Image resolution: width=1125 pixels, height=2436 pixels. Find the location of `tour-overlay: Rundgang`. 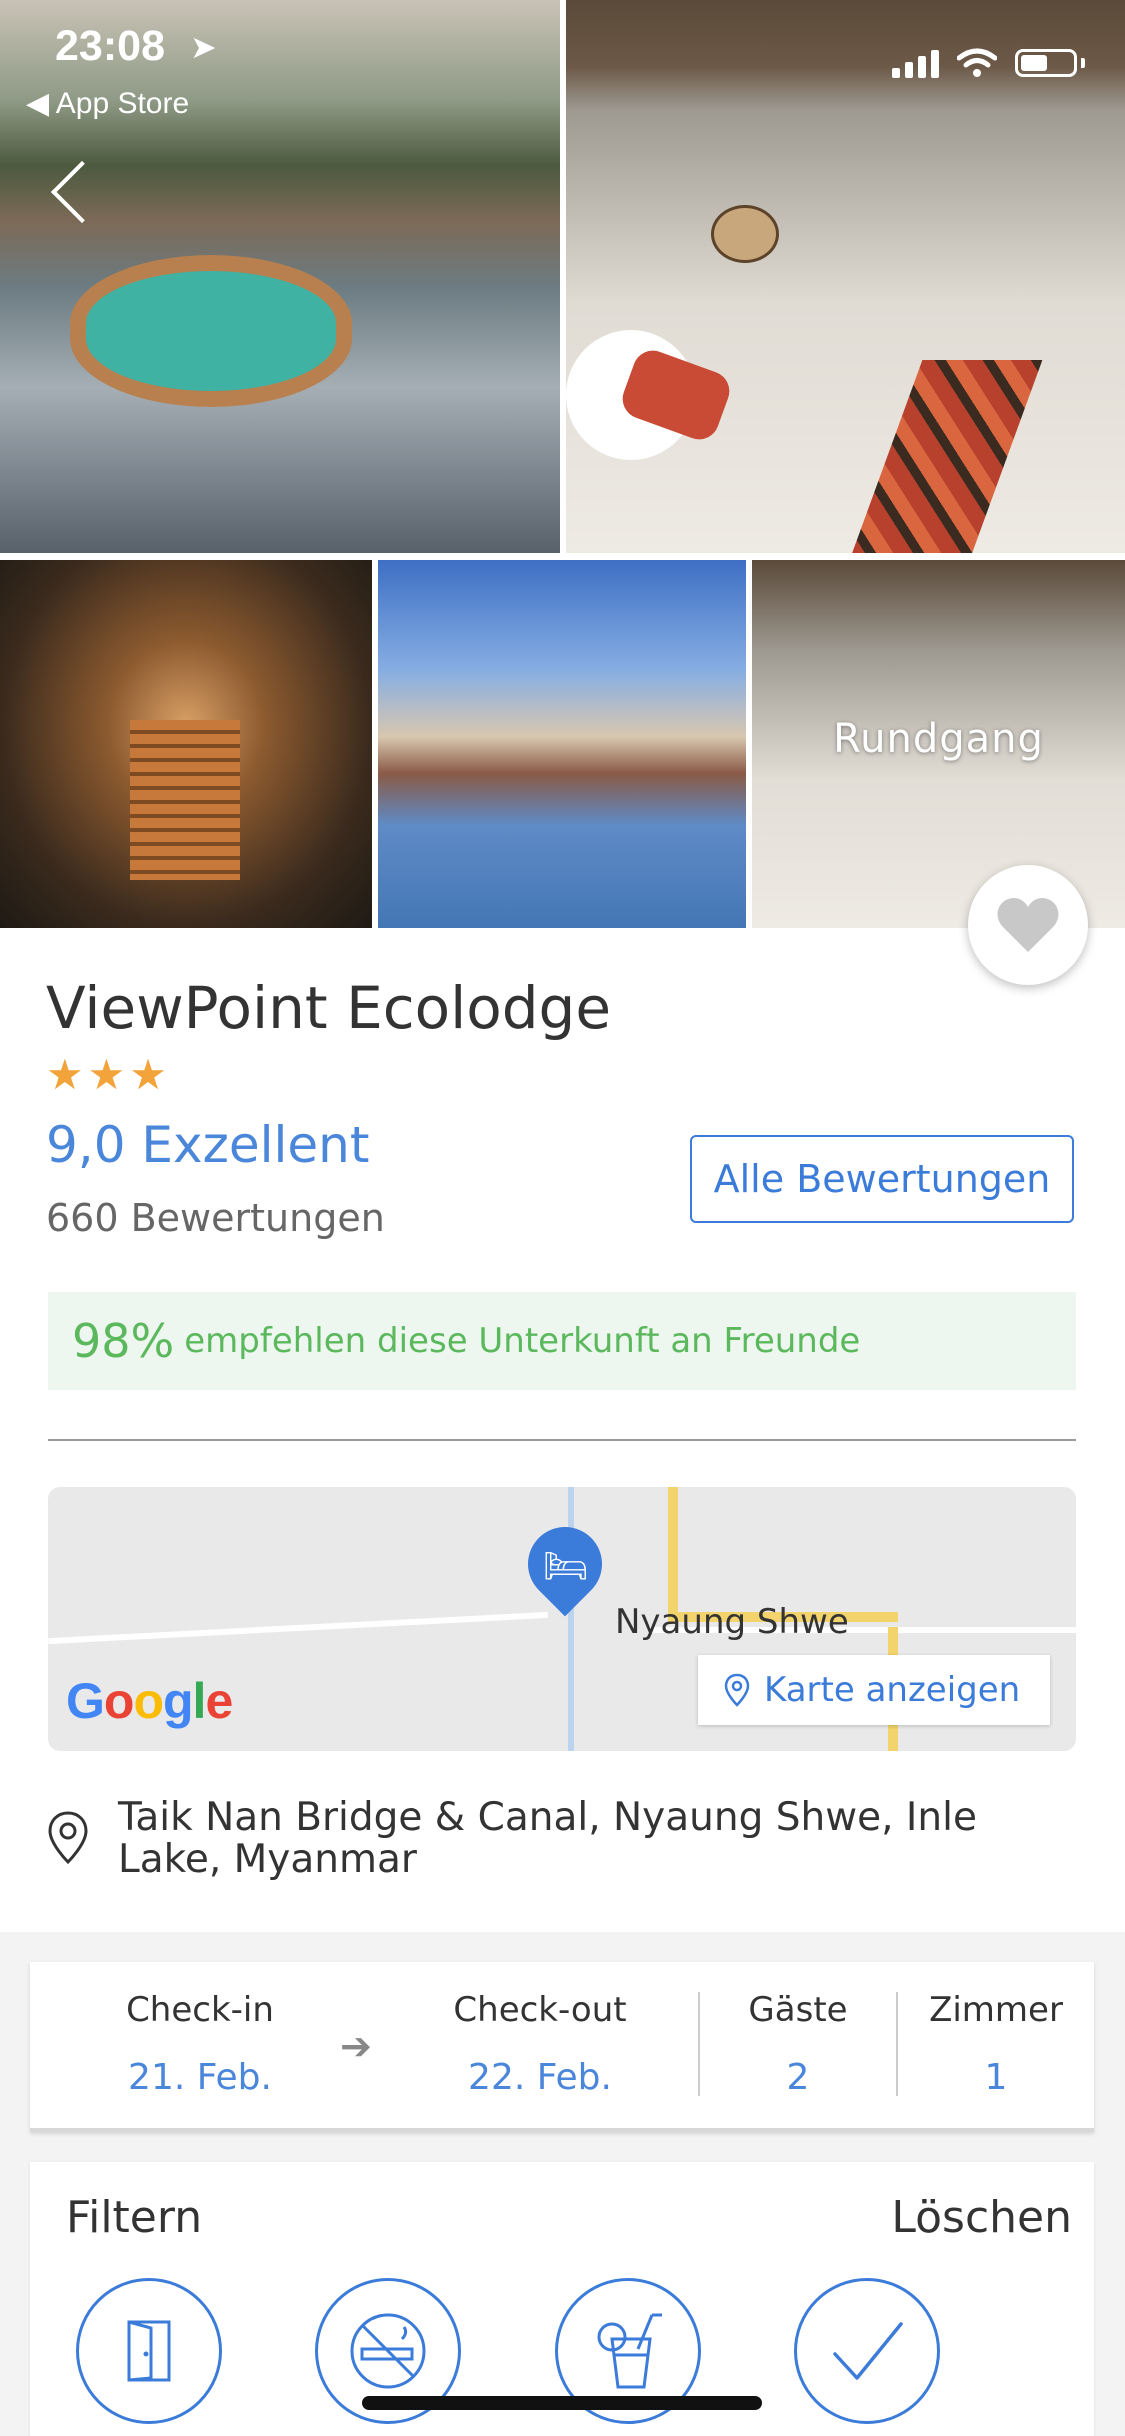

tour-overlay: Rundgang is located at coordinates (938, 744).